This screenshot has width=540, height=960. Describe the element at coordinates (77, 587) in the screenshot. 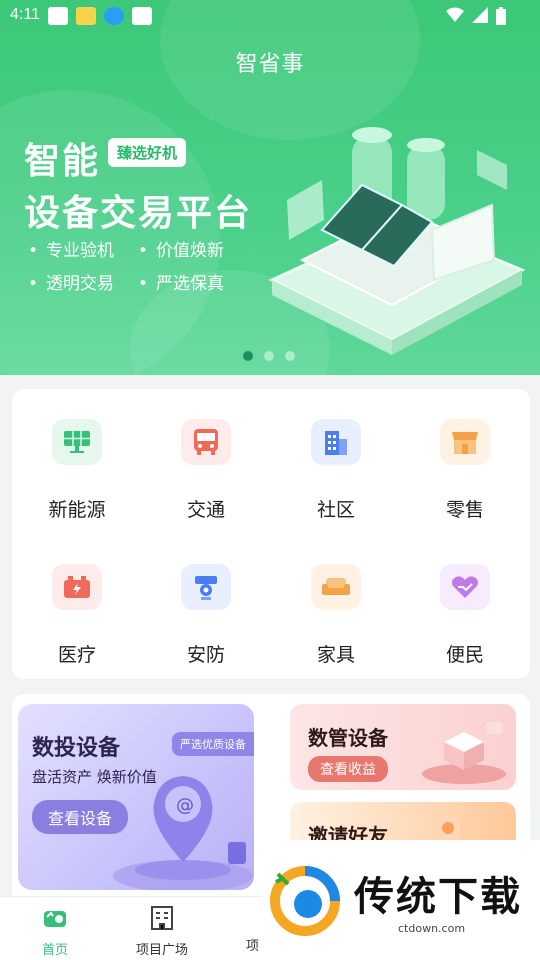

I see `battery-icon` at that location.